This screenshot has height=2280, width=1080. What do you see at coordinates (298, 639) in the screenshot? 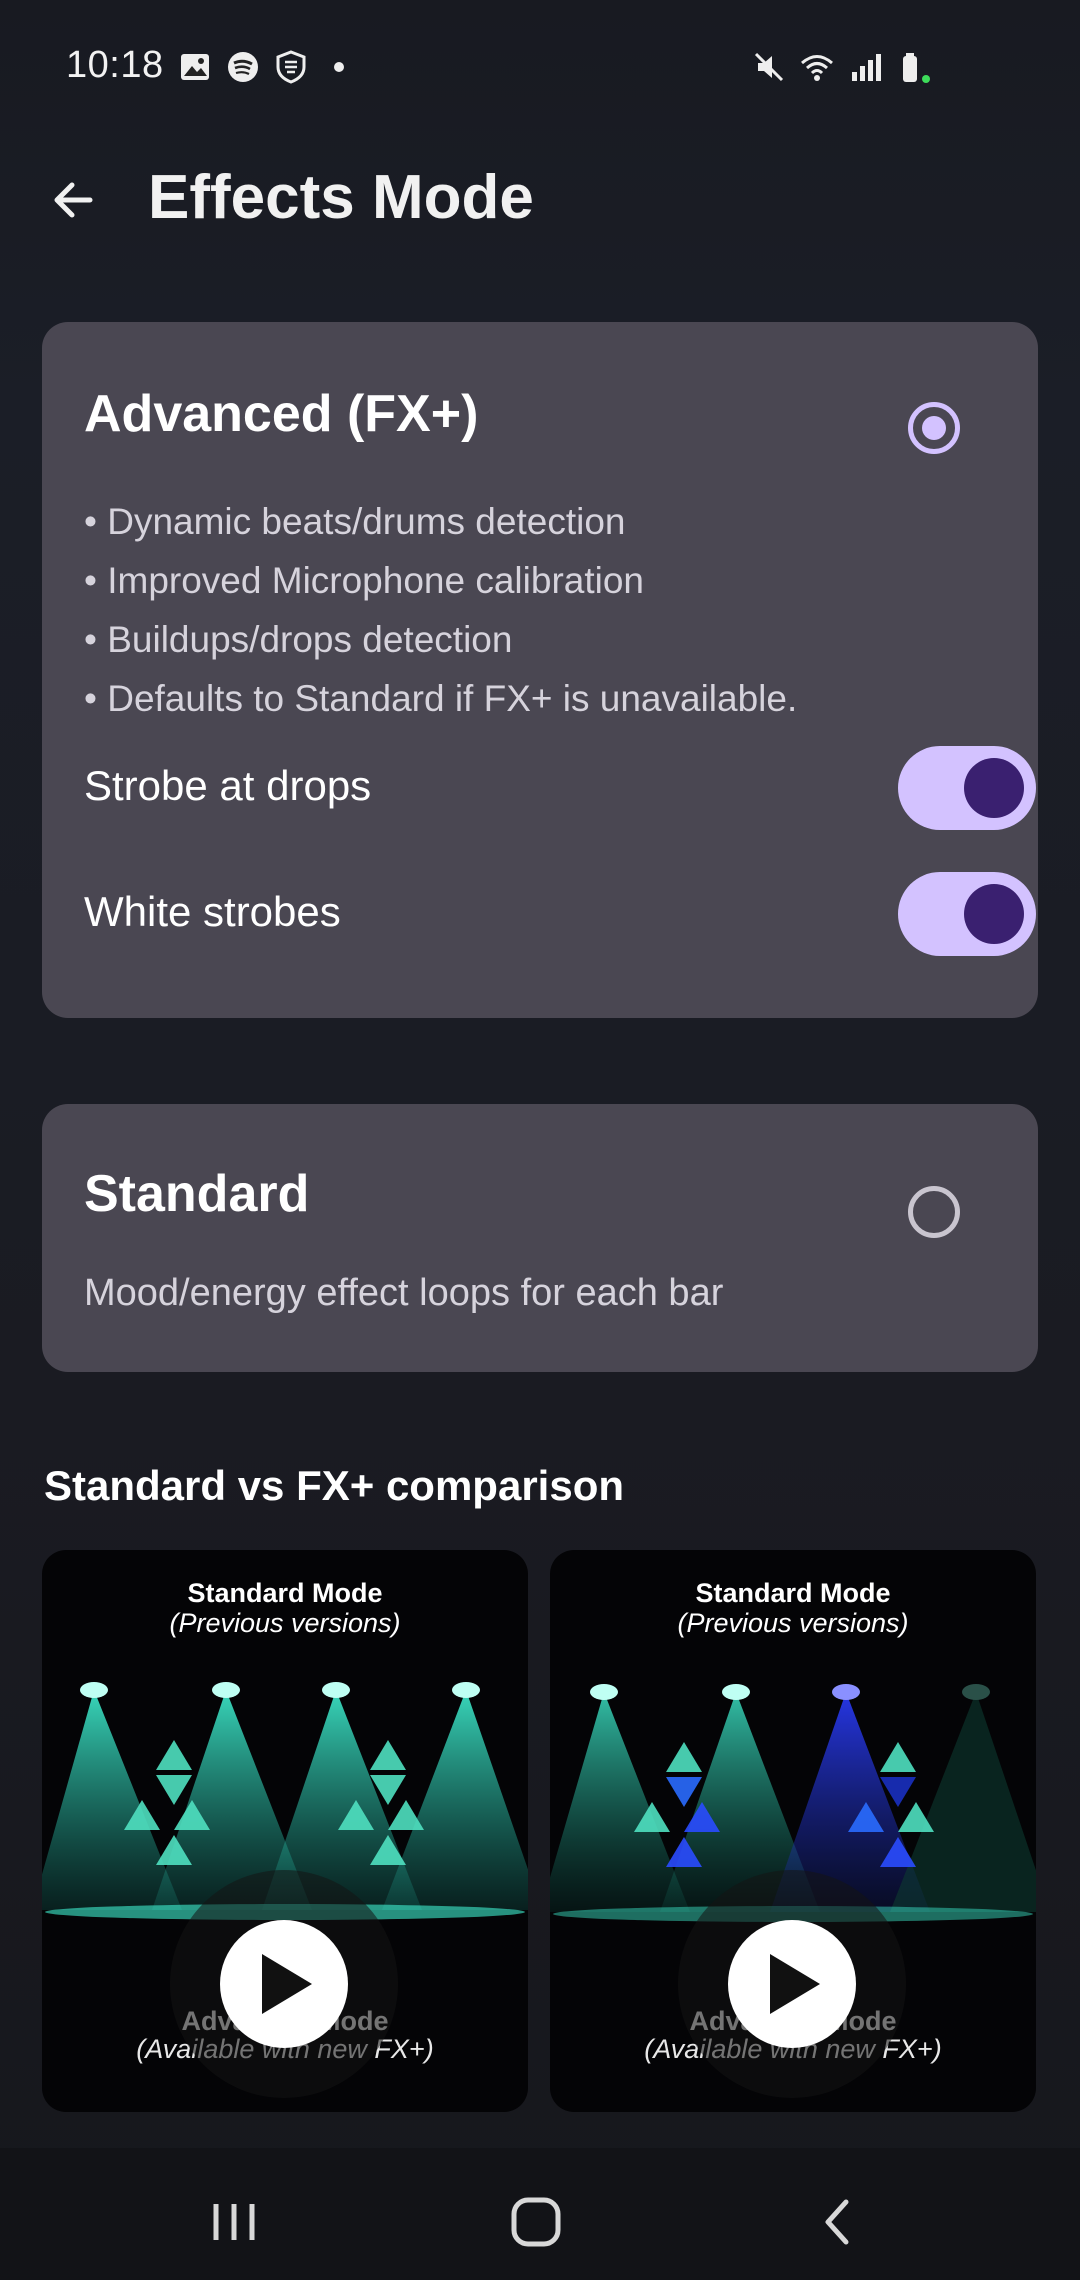
I see `feature-item: • Buildups/drops detection` at bounding box center [298, 639].